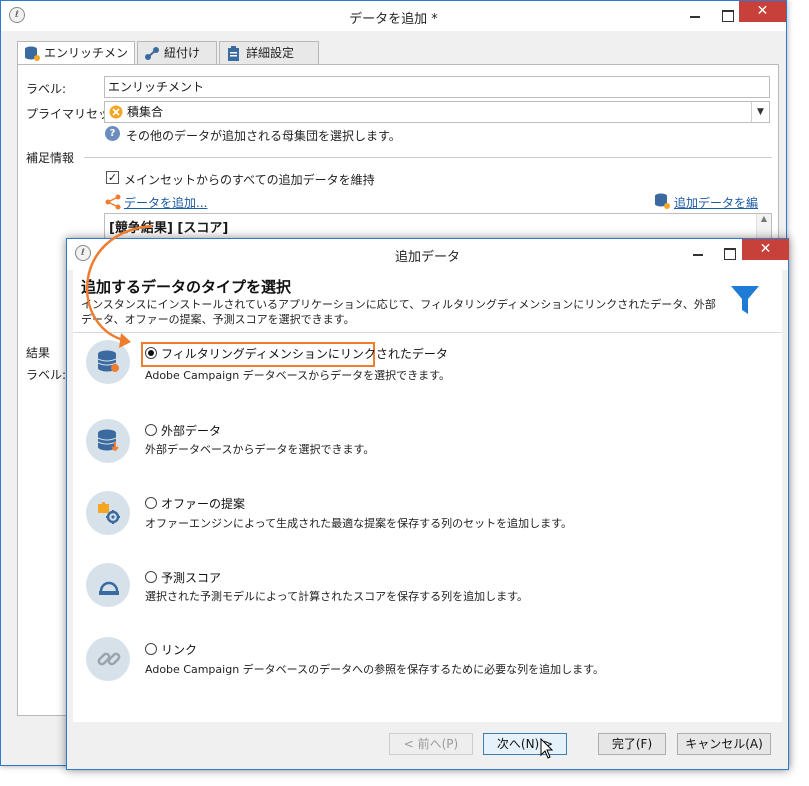  I want to click on cancel-button: キャンセル(A), so click(724, 744).